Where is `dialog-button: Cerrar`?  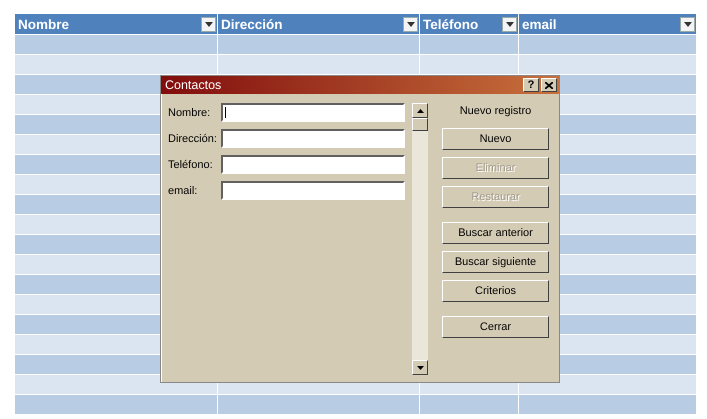
dialog-button: Cerrar is located at coordinates (495, 327).